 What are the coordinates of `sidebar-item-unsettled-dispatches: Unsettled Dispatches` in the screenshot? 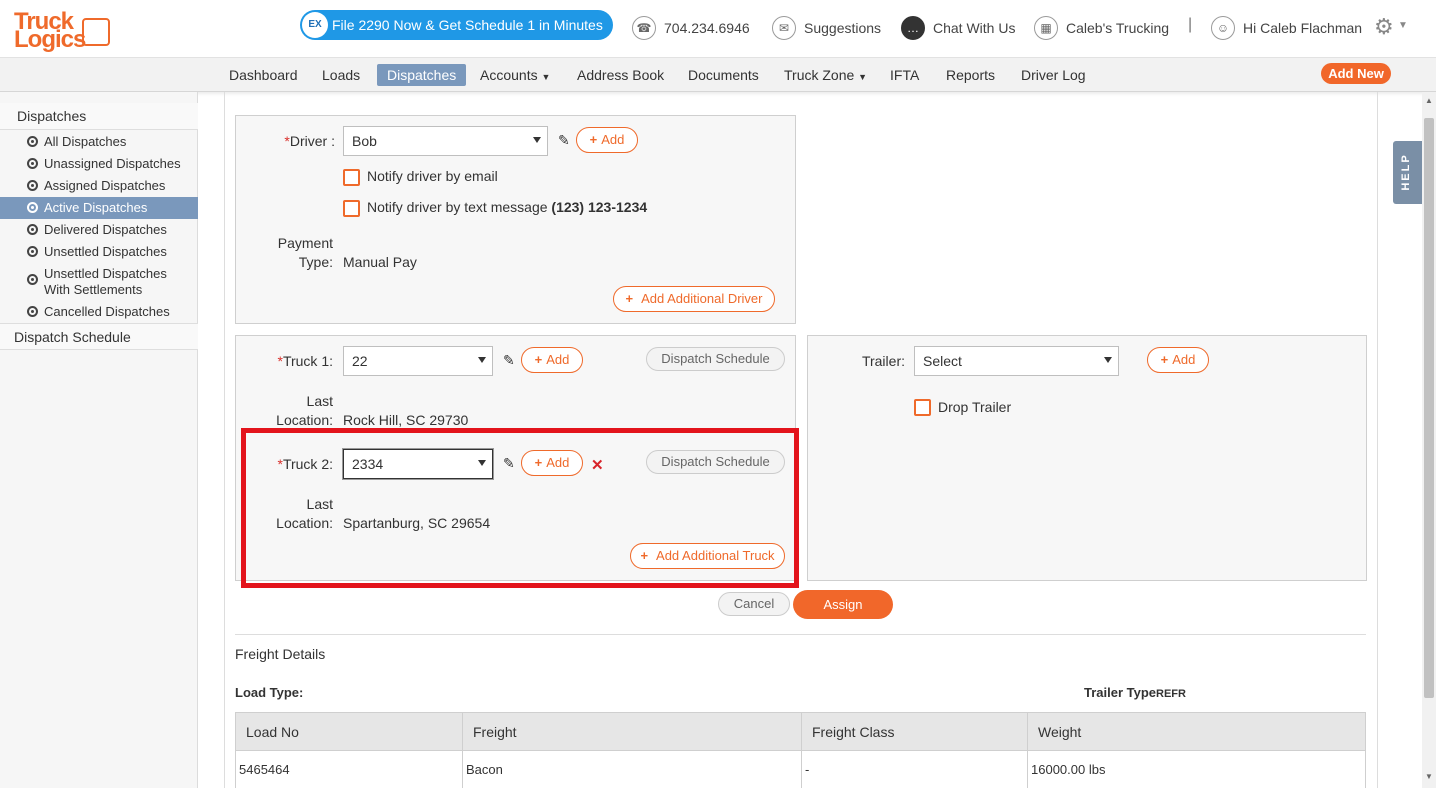 It's located at (99, 254).